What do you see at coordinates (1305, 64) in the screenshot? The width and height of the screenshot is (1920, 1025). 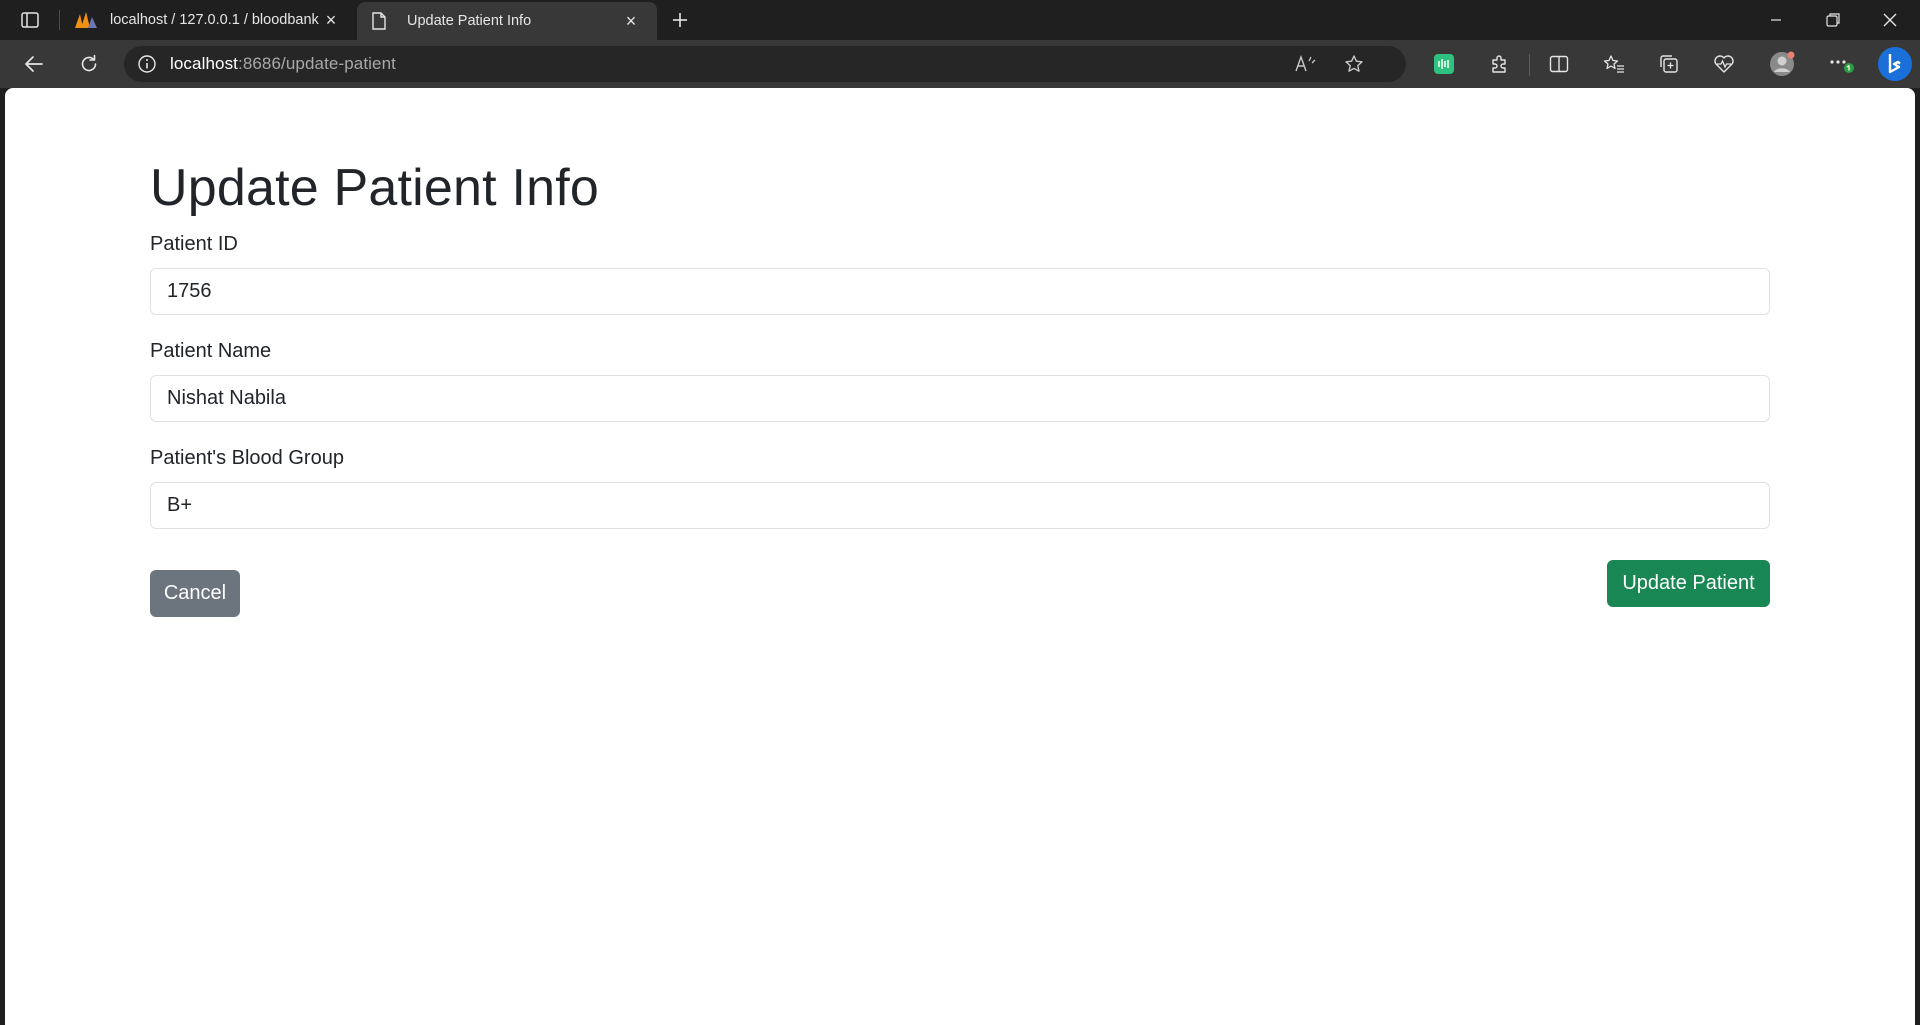 I see `read-aloud-icon` at bounding box center [1305, 64].